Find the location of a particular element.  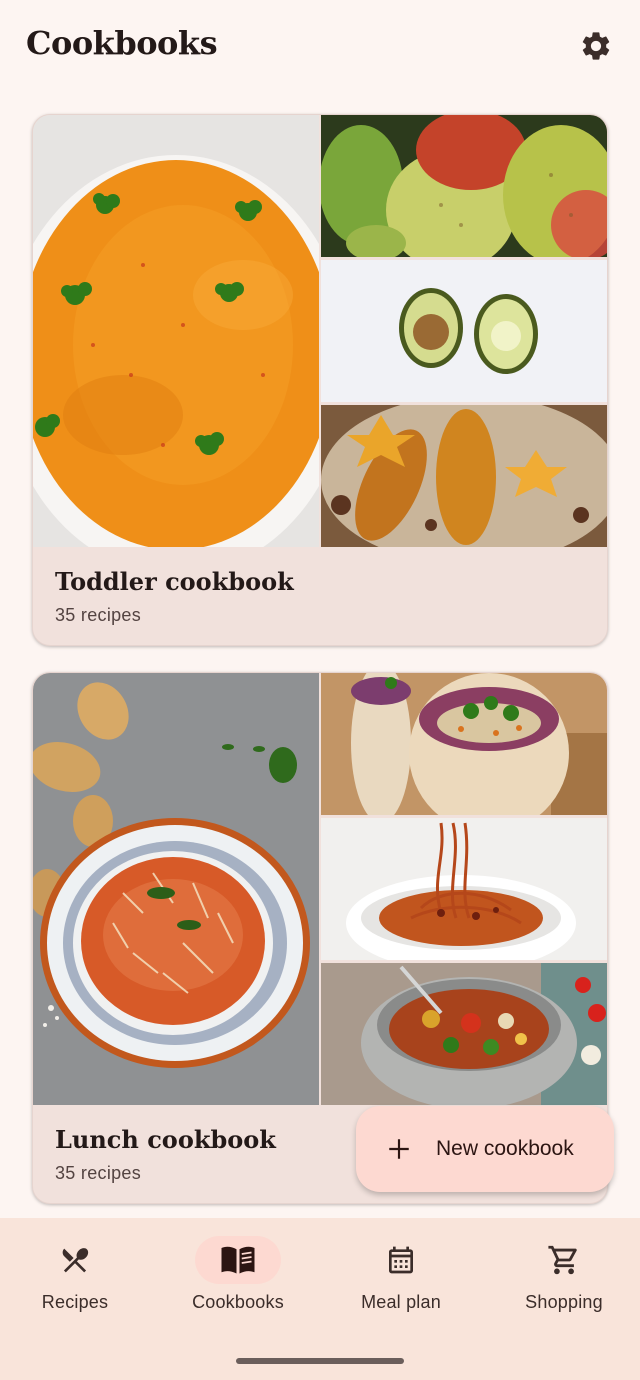

calendar-icon is located at coordinates (401, 1260).